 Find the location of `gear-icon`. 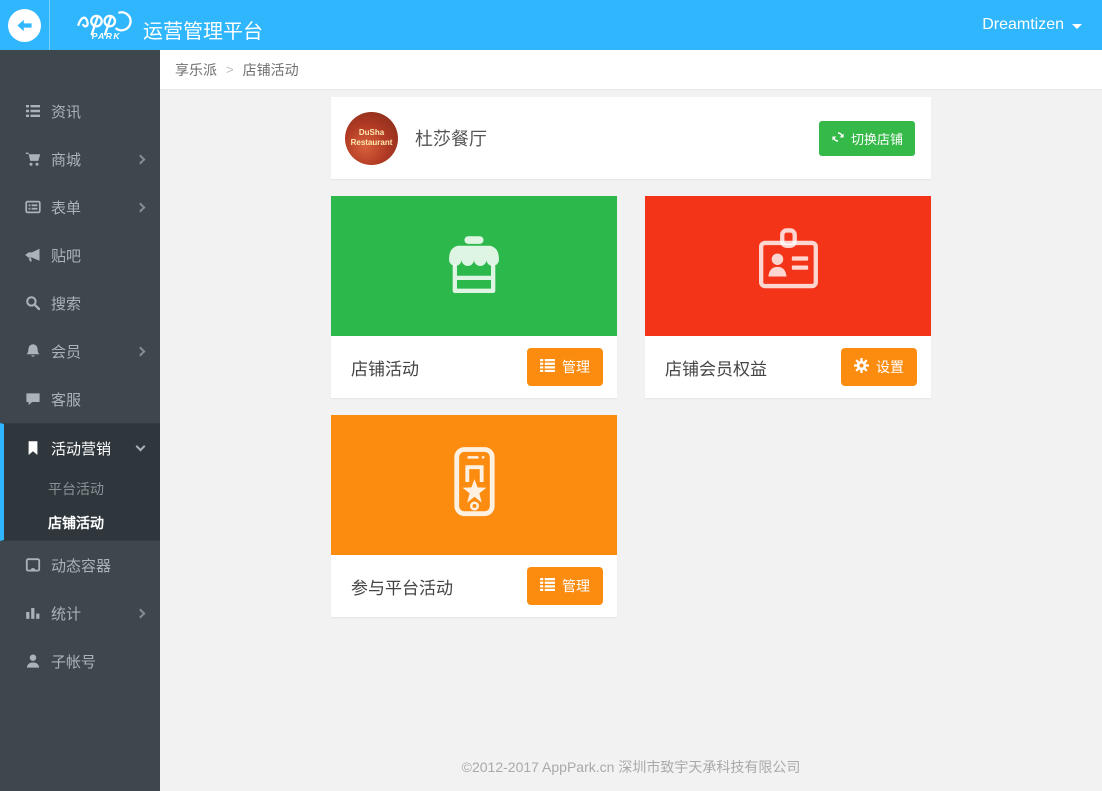

gear-icon is located at coordinates (861, 367).